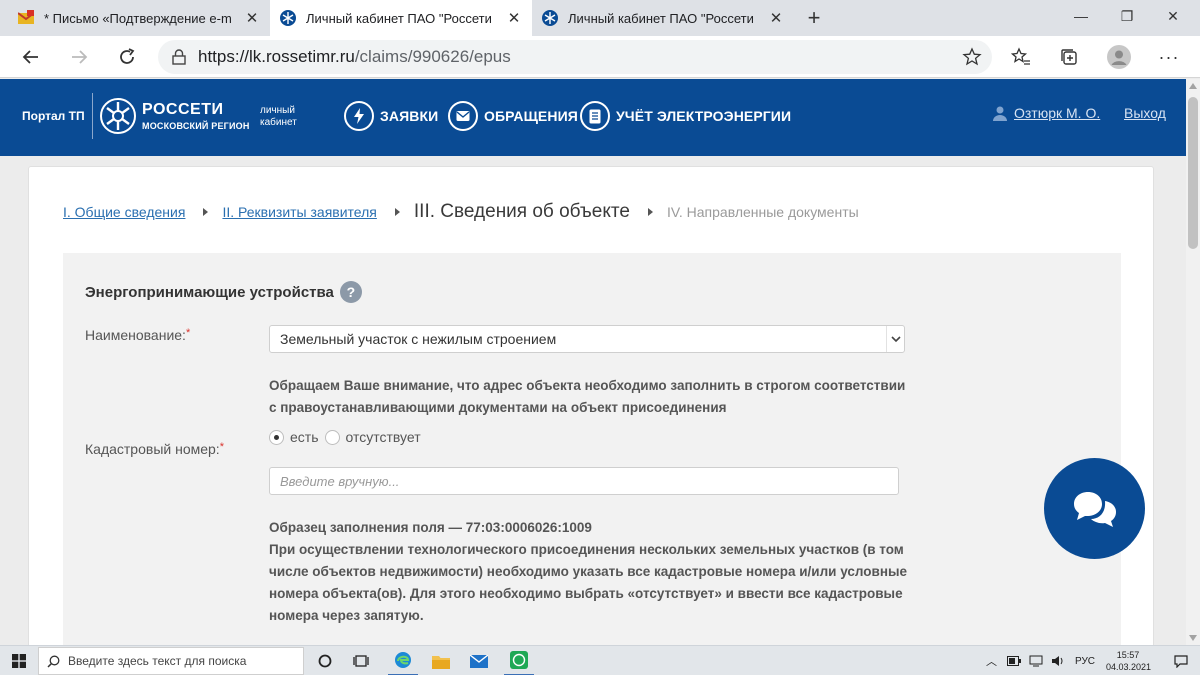 The height and width of the screenshot is (675, 1200). Describe the element at coordinates (1128, 655) in the screenshot. I see `clock-time: 15:57` at that location.